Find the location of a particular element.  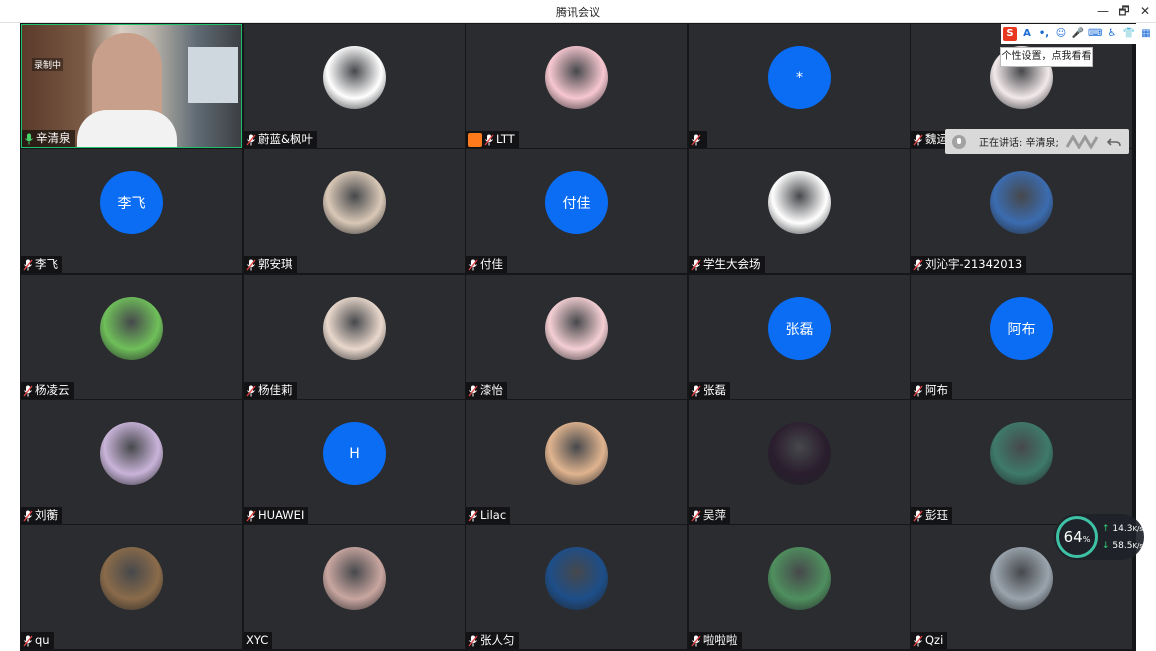

sogou-logo-icon: S is located at coordinates (1010, 34).